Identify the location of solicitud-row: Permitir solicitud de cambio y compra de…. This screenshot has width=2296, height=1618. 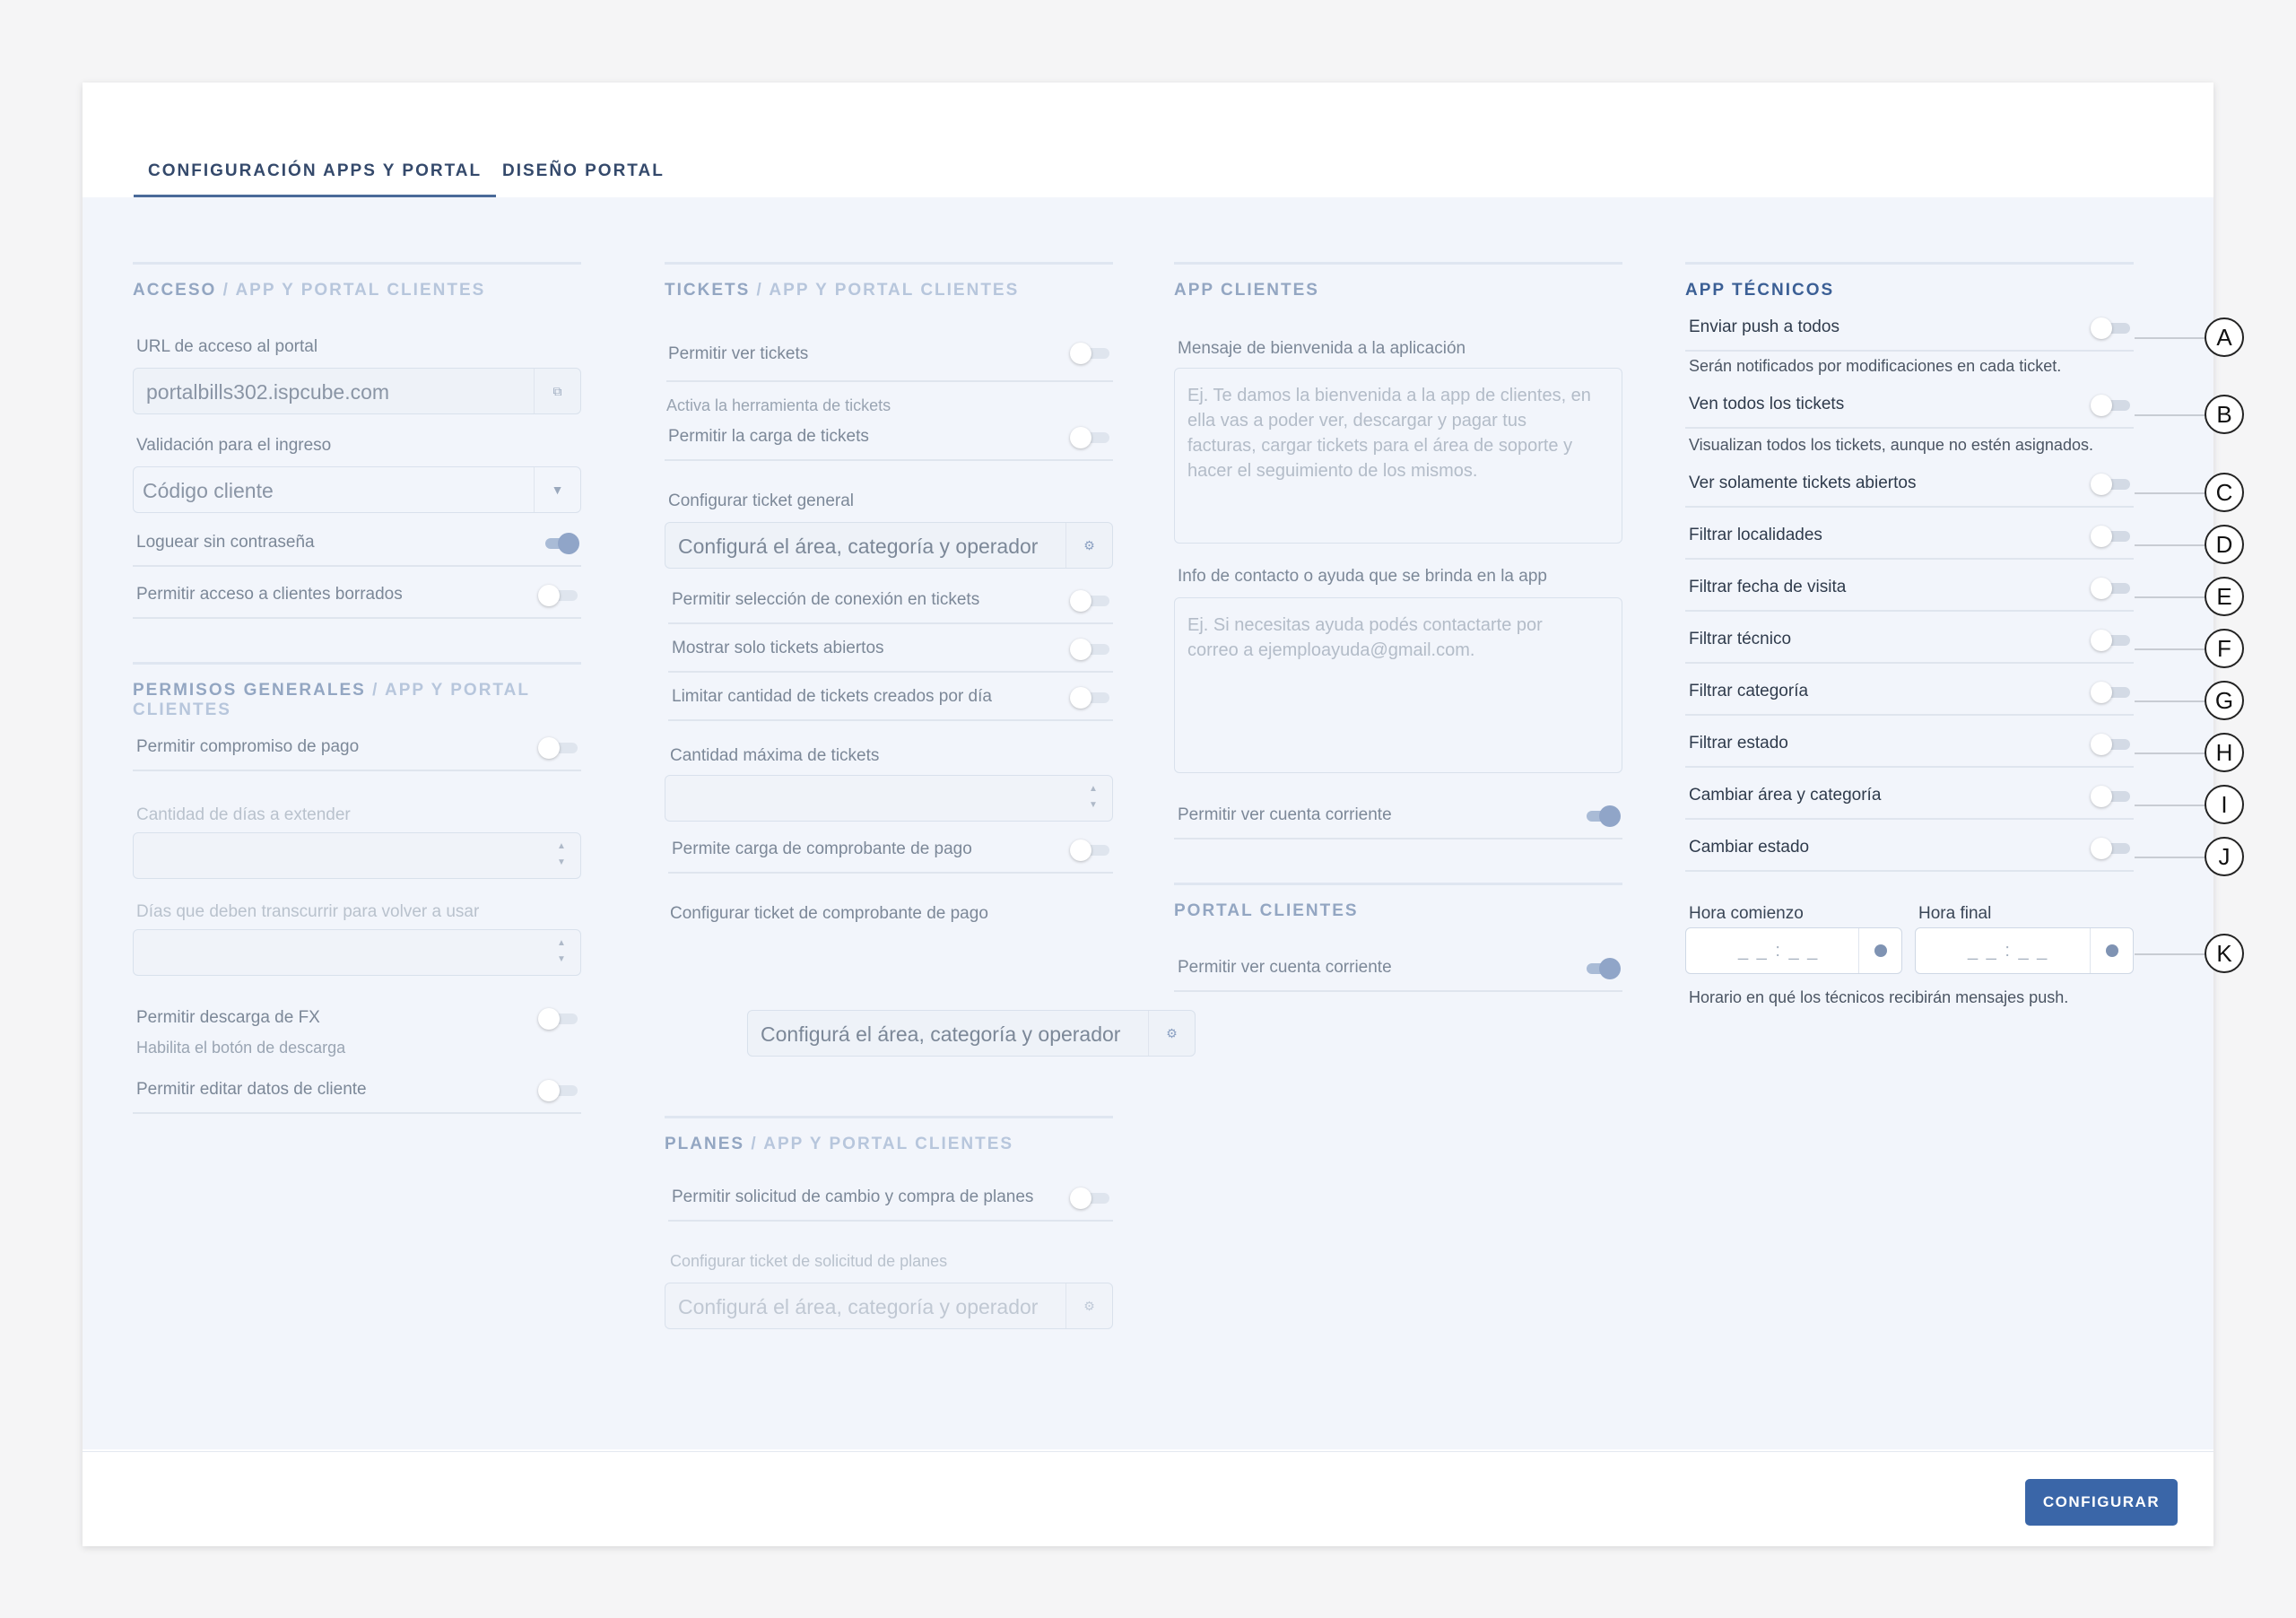
(890, 1199).